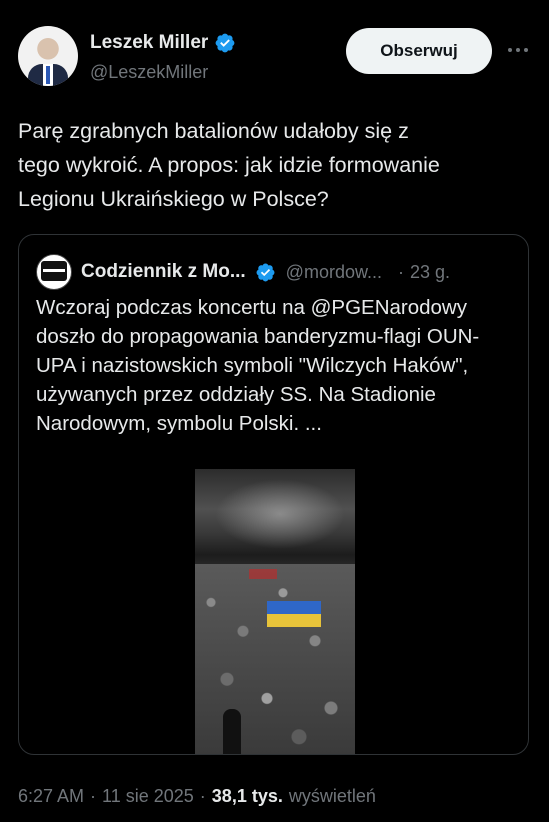 The height and width of the screenshot is (822, 549). Describe the element at coordinates (263, 574) in the screenshot. I see `media-red-flag` at that location.